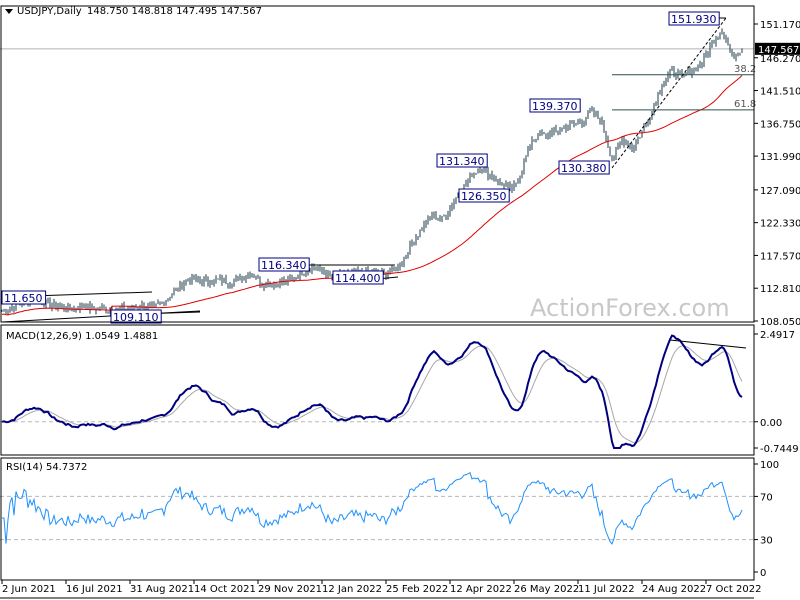 Image resolution: width=800 pixels, height=600 pixels. I want to click on x-tick-label: 16 Jul 2021, so click(94, 589).